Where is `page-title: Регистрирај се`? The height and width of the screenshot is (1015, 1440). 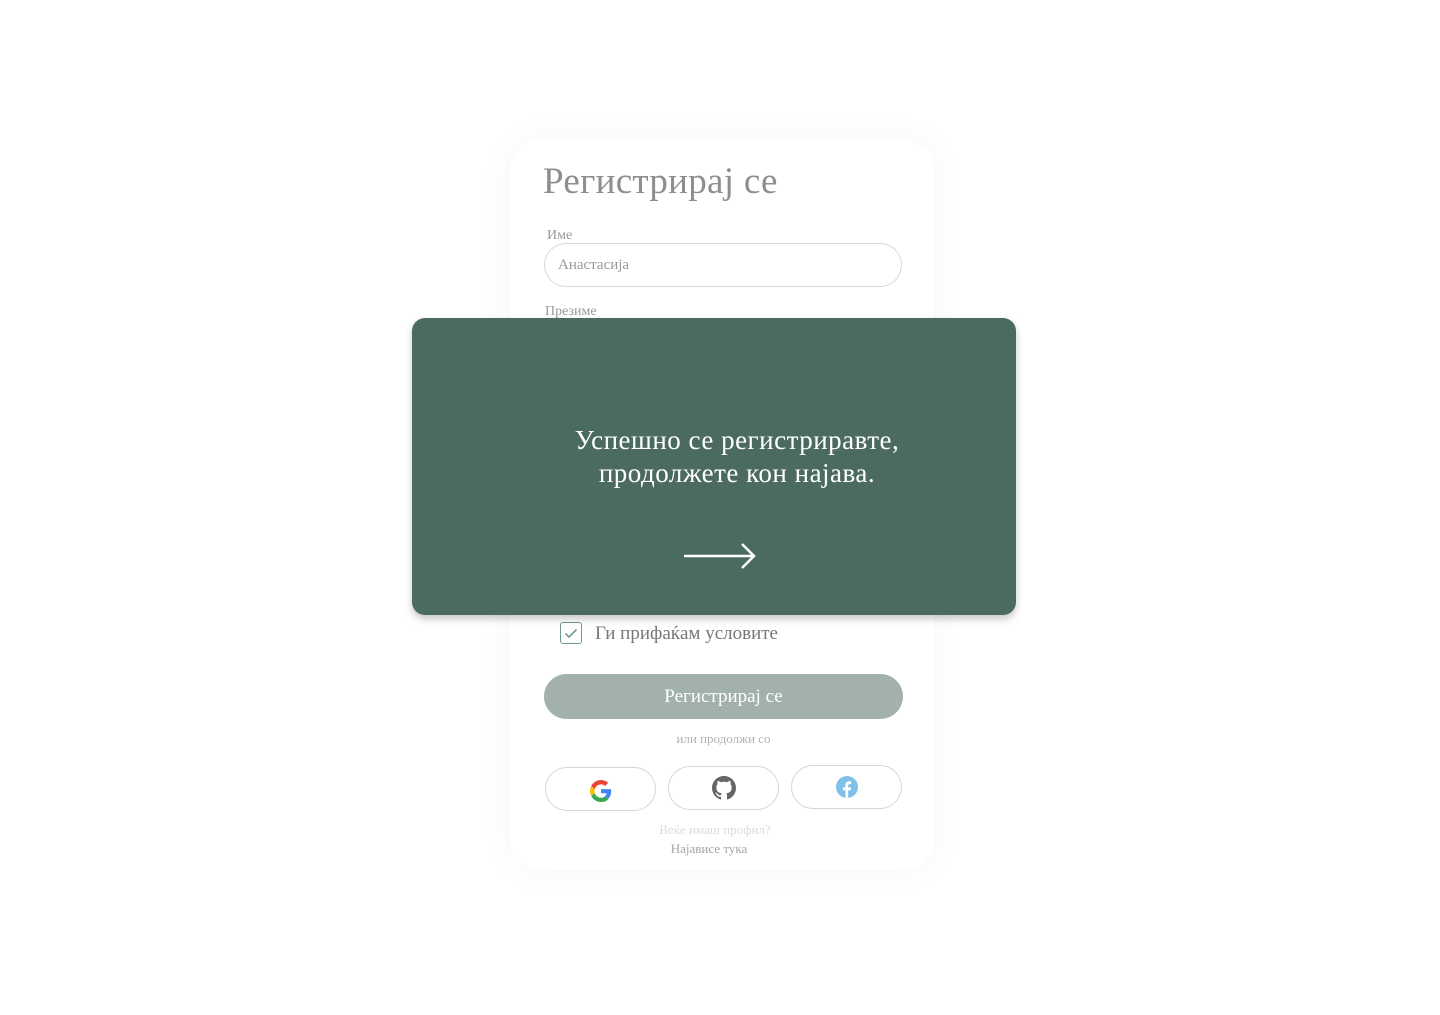
page-title: Регистрирај се is located at coordinates (660, 181).